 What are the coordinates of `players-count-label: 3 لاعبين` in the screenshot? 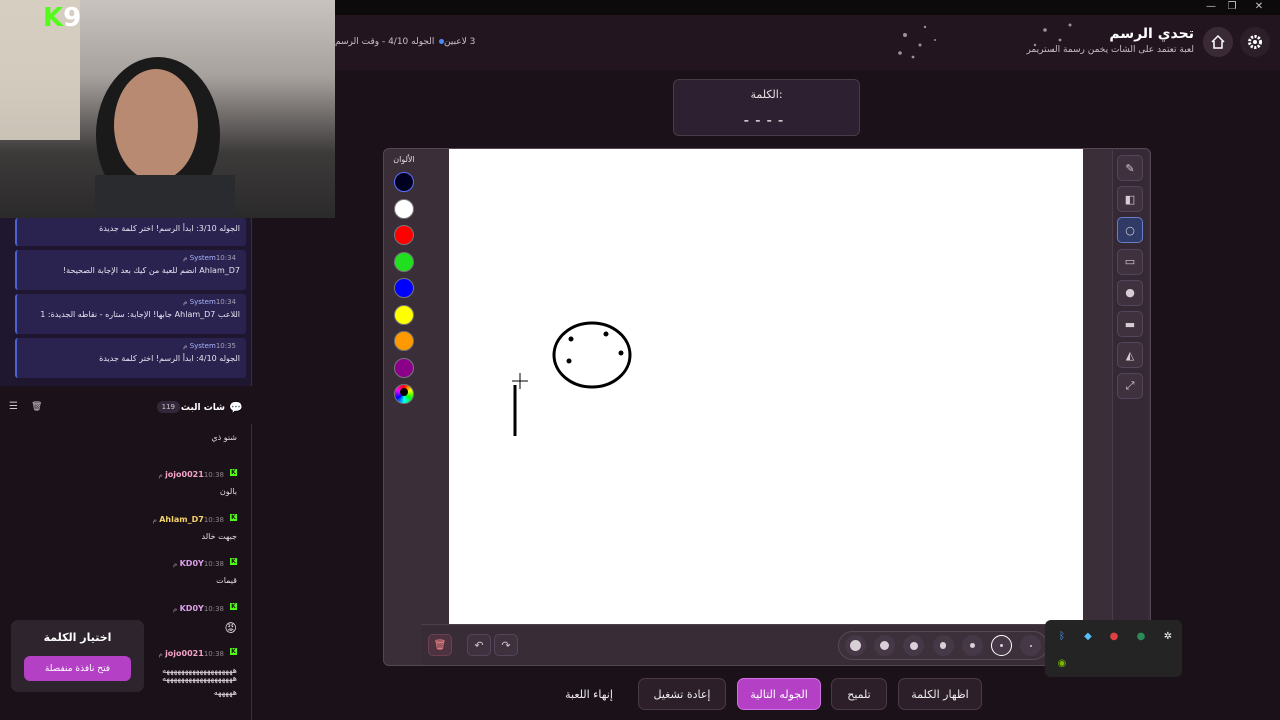 It's located at (460, 42).